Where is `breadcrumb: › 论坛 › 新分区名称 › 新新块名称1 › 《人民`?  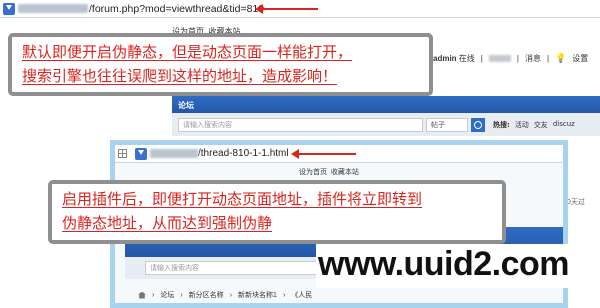
breadcrumb: › 论坛 › 新分区名称 › 新新块名称1 › 《人民 is located at coordinates (344, 295).